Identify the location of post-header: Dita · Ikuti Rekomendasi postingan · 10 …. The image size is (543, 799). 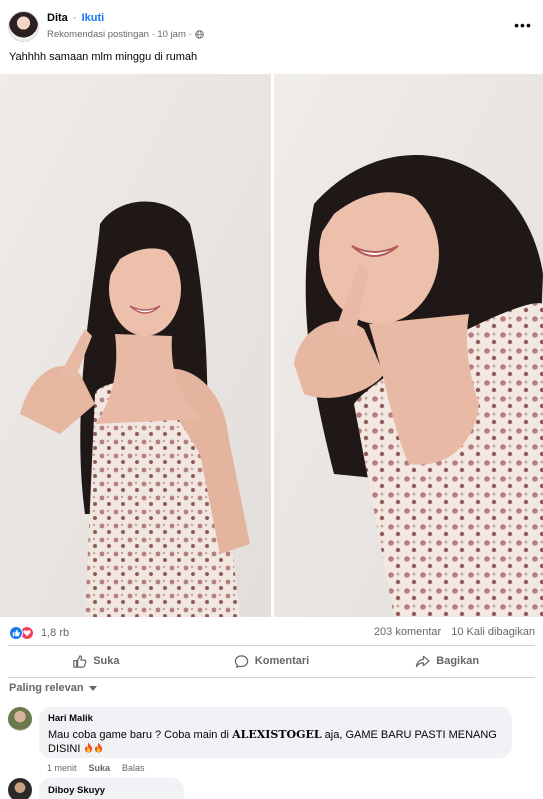
(271, 23).